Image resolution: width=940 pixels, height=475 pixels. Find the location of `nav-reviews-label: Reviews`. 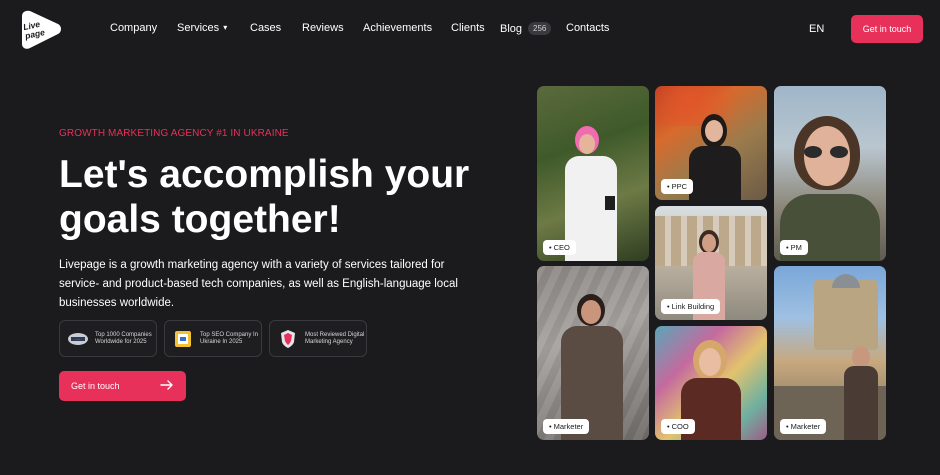

nav-reviews-label: Reviews is located at coordinates (323, 28).